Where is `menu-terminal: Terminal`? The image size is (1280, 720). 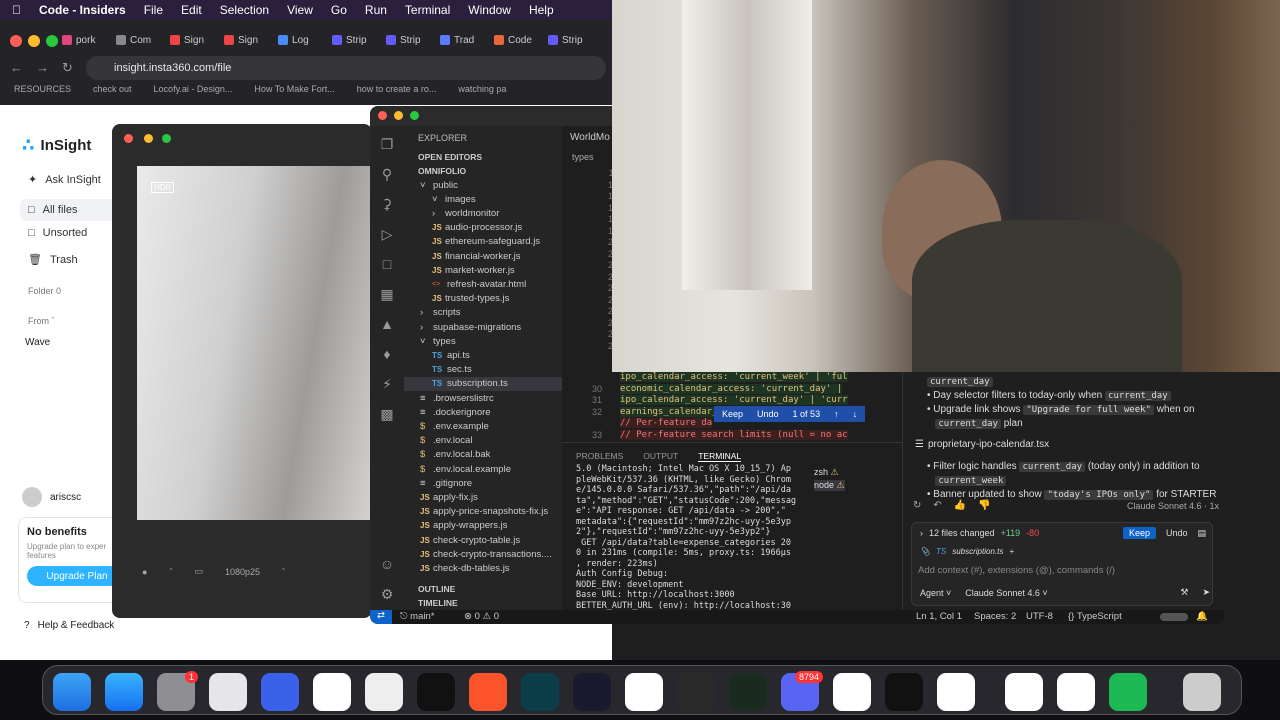
menu-terminal: Terminal is located at coordinates (427, 10).